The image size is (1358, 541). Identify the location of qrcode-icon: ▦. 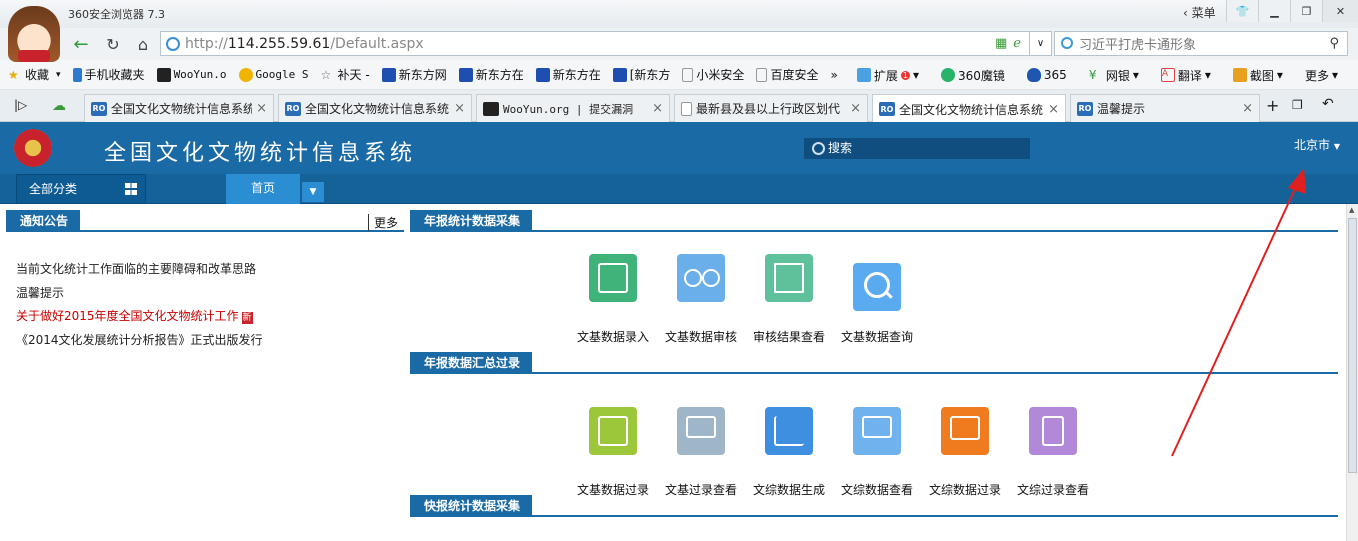
(1001, 43).